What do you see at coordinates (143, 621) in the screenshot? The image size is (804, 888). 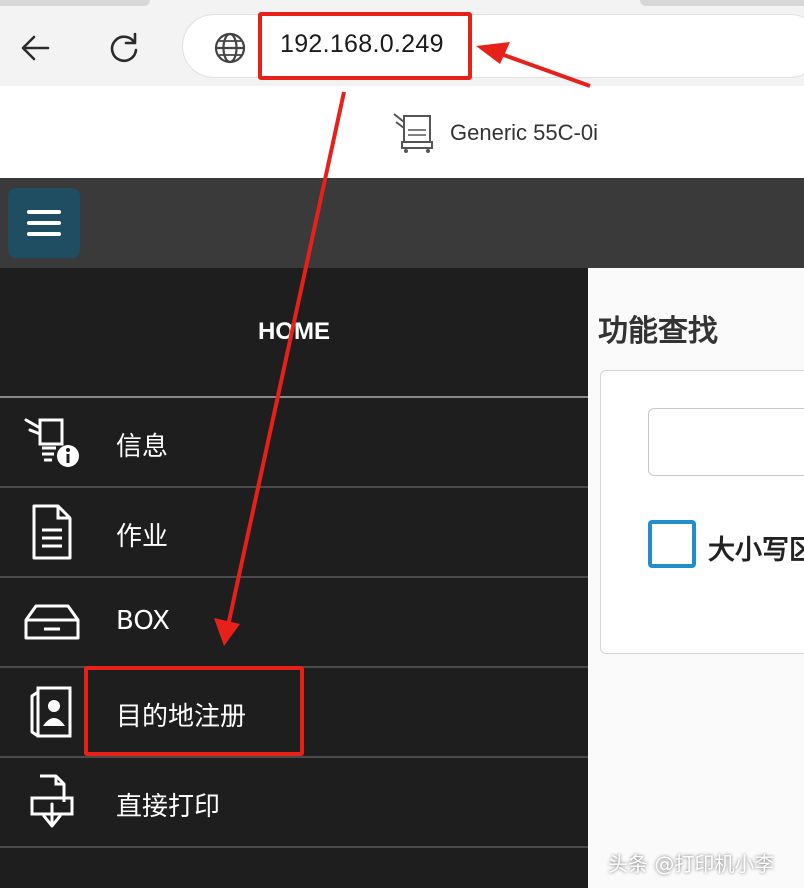 I see `sidebar-item-label: BOX` at bounding box center [143, 621].